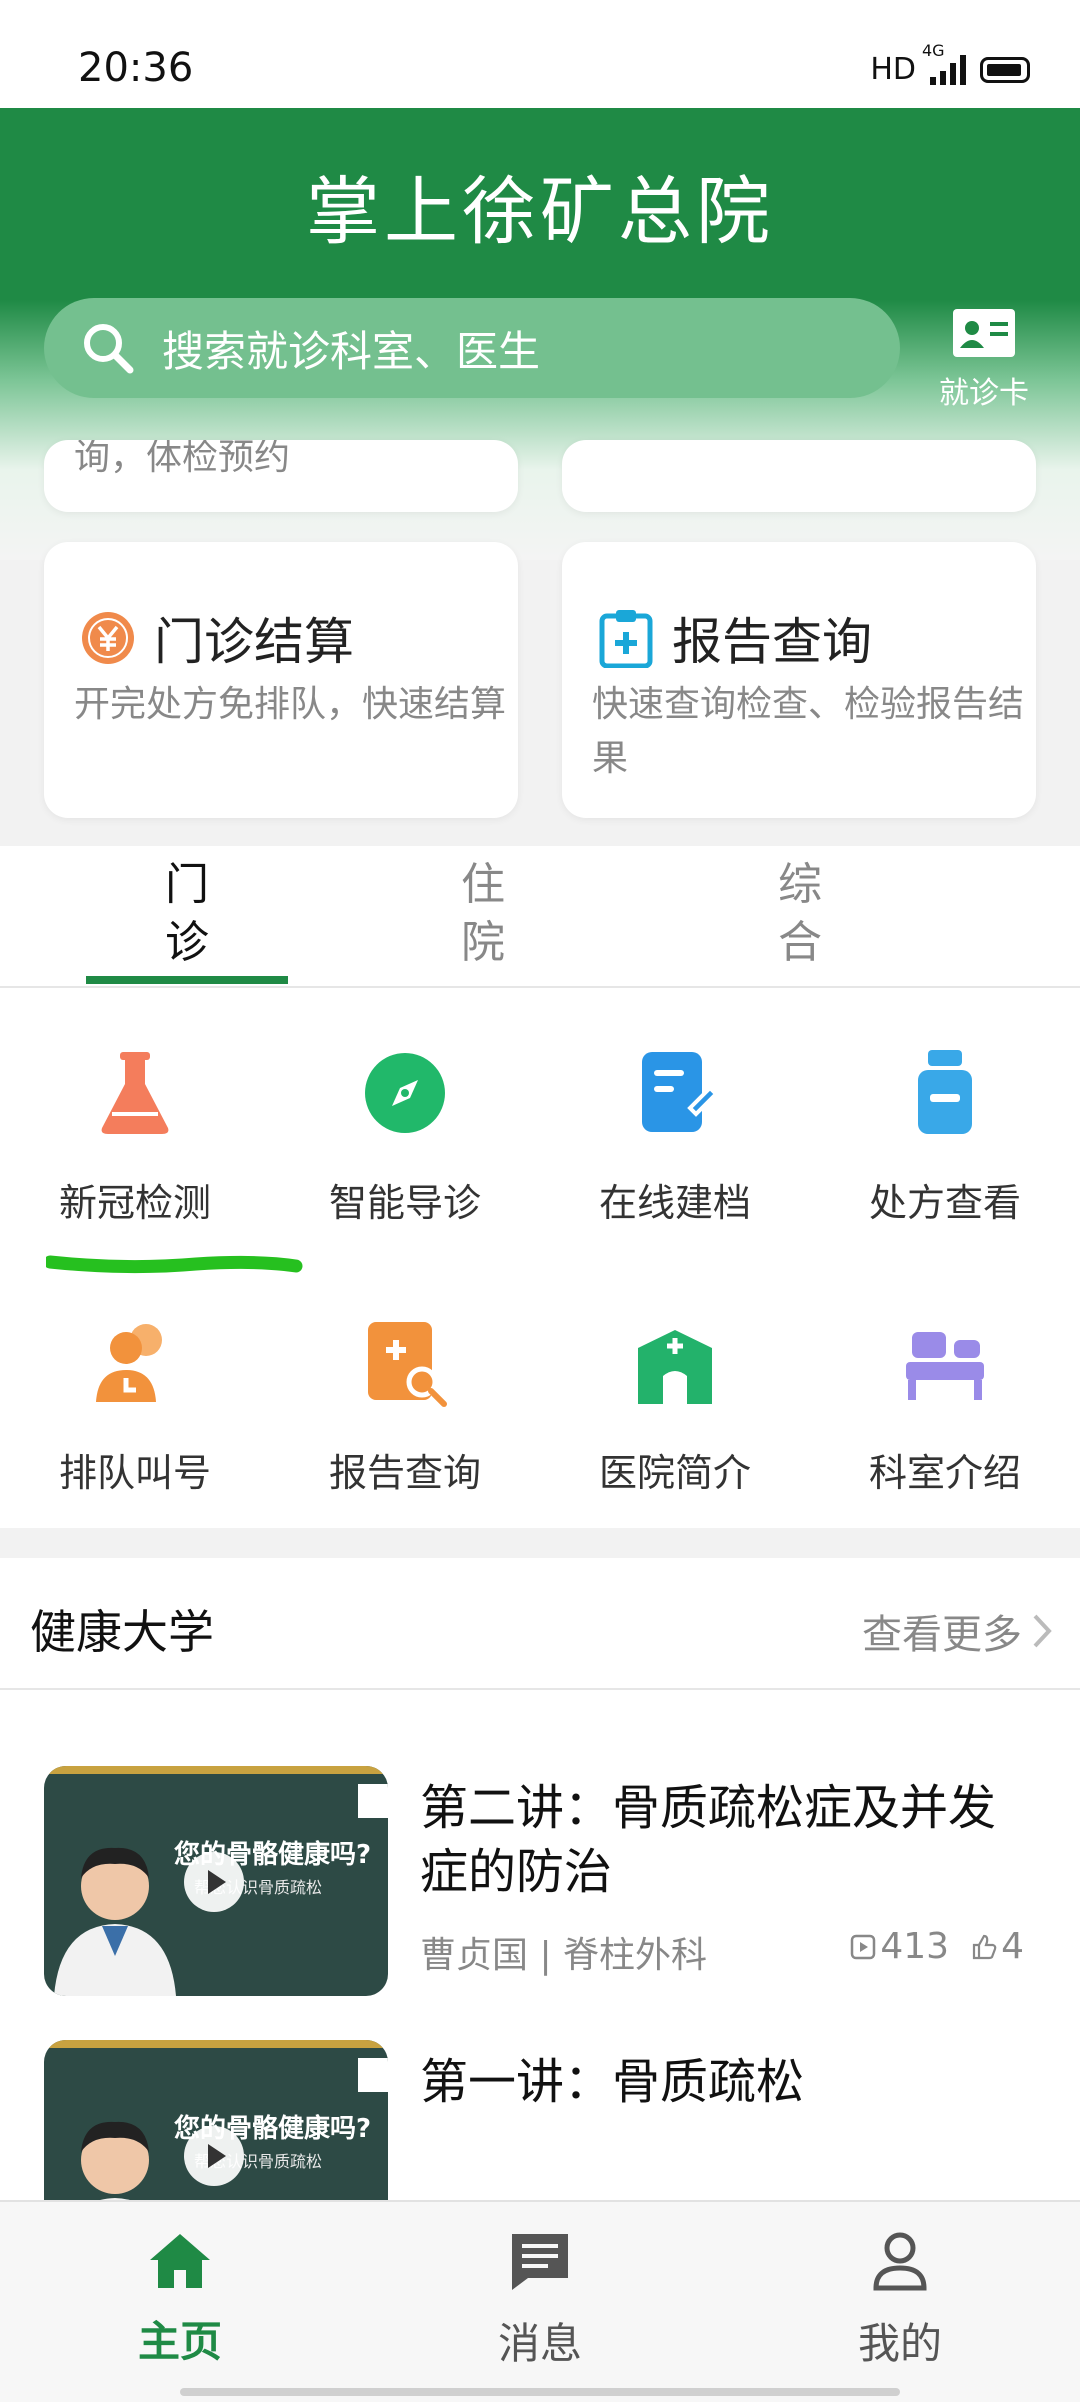 This screenshot has height=2402, width=1080. Describe the element at coordinates (675, 1137) in the screenshot. I see `grid-item-online-record: 在线建档` at that location.